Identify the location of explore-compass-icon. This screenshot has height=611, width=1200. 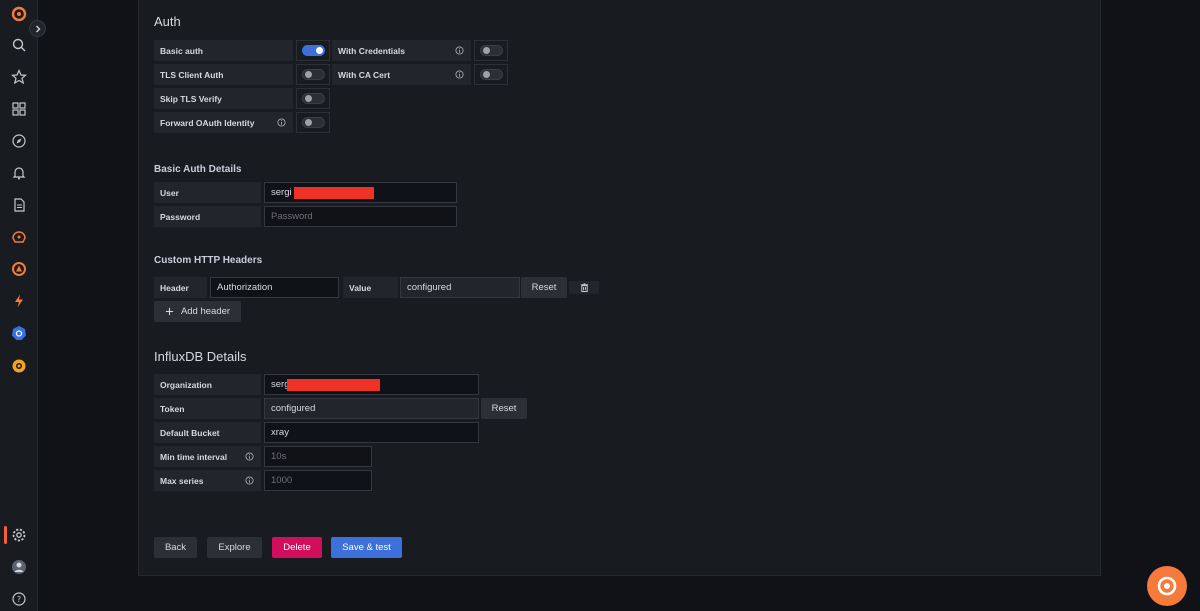
(19, 141).